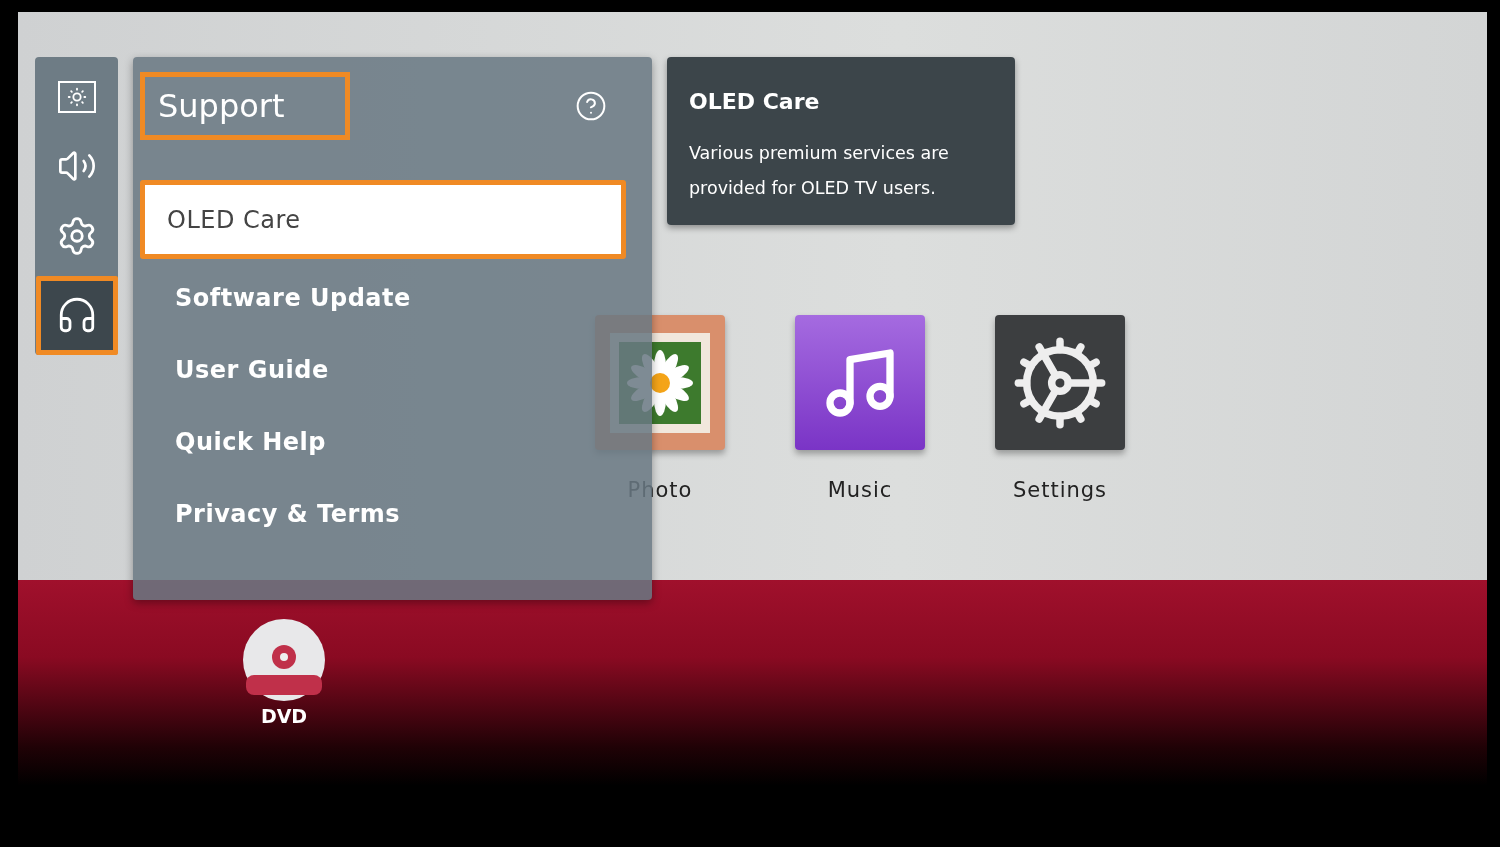  I want to click on tooltip-title: OLED Care, so click(755, 101).